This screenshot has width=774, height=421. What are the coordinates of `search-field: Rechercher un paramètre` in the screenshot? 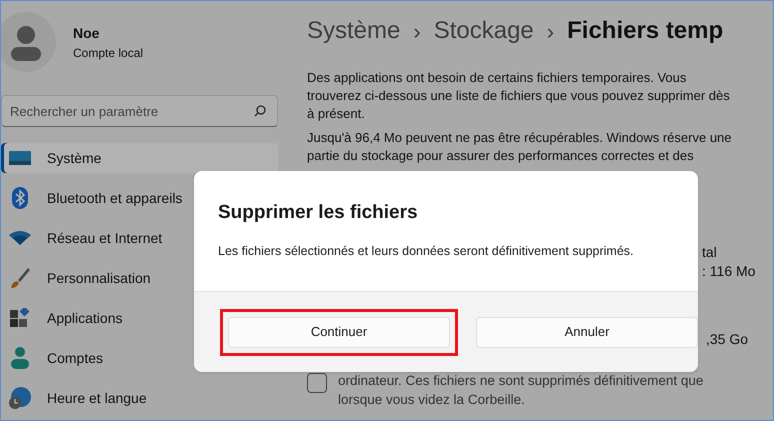 It's located at (139, 111).